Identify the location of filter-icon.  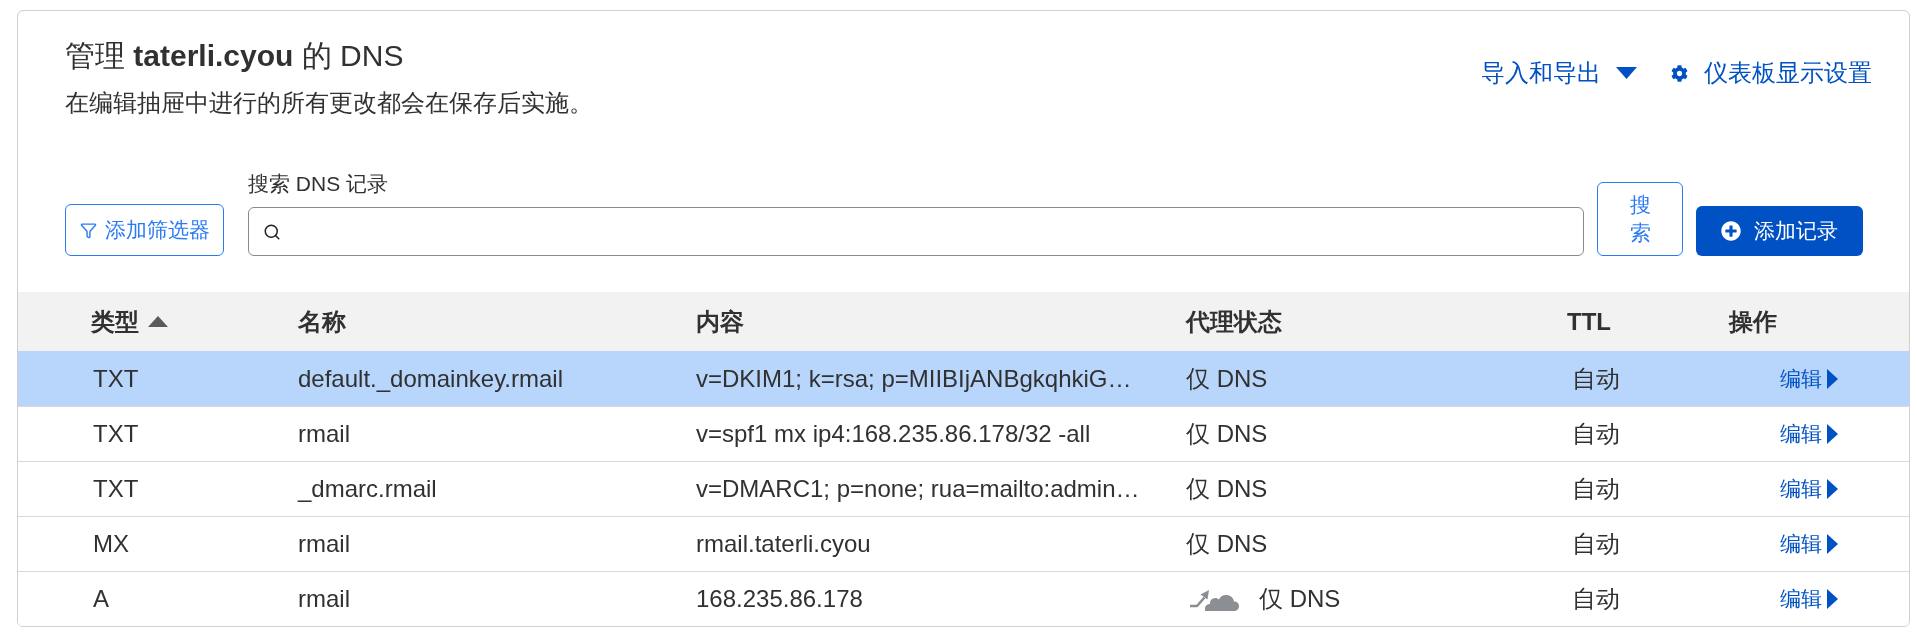
(88, 230).